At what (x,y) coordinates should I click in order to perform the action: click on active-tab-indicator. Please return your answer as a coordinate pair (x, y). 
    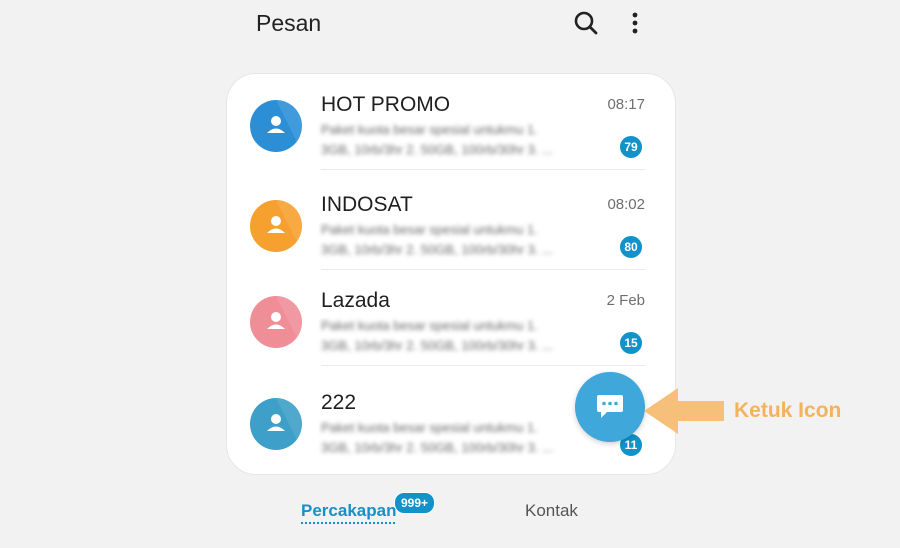
    Looking at the image, I should click on (348, 523).